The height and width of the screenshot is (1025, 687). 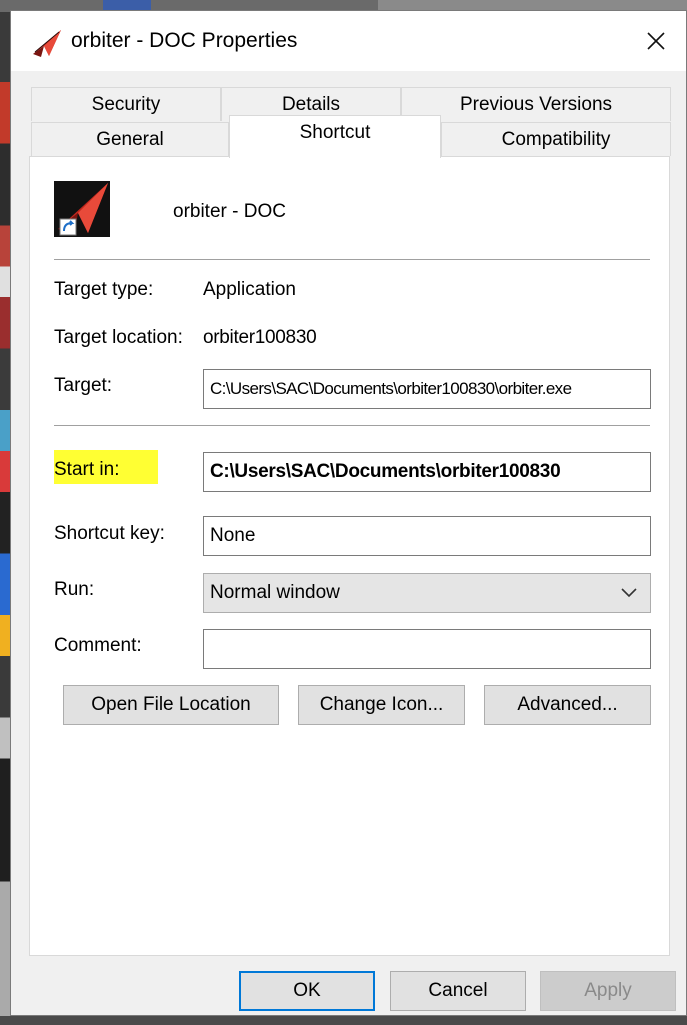 I want to click on comment-input, so click(x=427, y=649).